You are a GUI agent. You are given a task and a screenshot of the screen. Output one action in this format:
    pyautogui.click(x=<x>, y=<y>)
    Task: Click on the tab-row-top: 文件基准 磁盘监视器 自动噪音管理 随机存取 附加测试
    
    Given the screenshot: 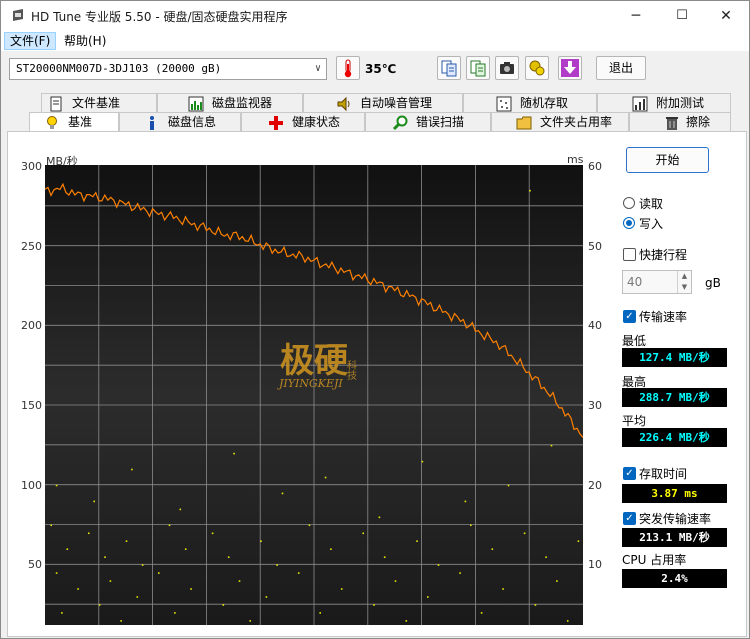 What is the action you would take?
    pyautogui.click(x=375, y=103)
    